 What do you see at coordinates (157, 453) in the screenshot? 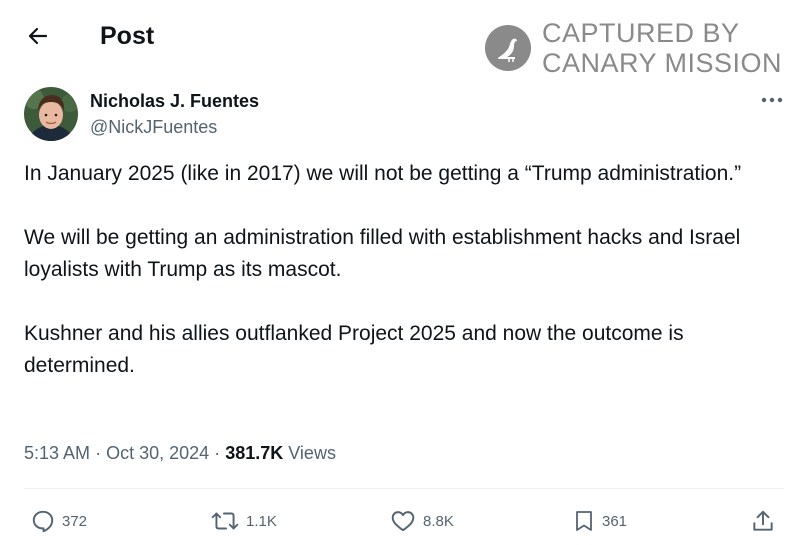
I see `post-date: Oct 30, 2024` at bounding box center [157, 453].